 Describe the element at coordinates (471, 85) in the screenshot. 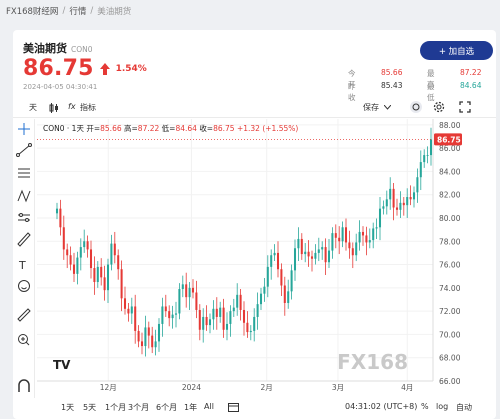

I see `low-value: 84.64` at that location.